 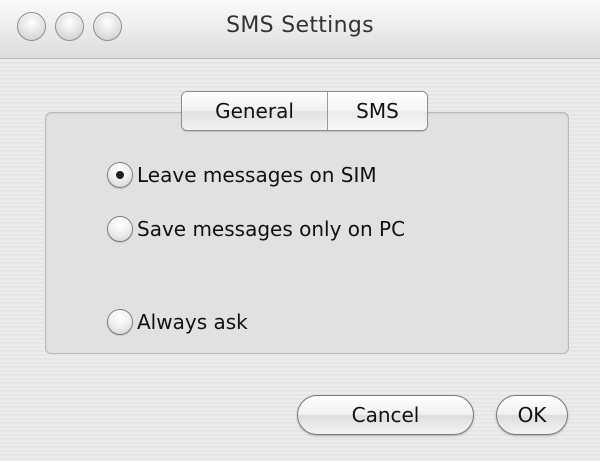 I want to click on title-bar: SMS Settings, so click(x=300, y=29).